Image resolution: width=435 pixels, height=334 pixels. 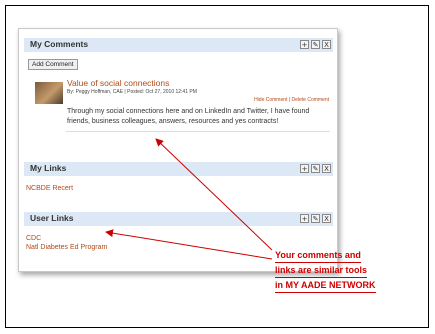 What do you see at coordinates (52, 218) in the screenshot?
I see `user-links-title: User Links` at bounding box center [52, 218].